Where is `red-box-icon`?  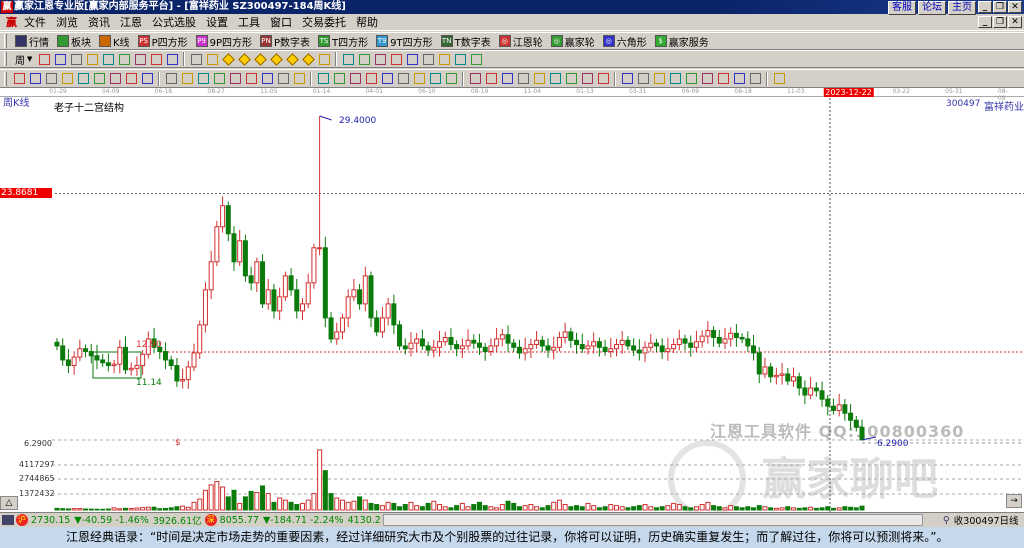
red-box-icon is located at coordinates (283, 79).